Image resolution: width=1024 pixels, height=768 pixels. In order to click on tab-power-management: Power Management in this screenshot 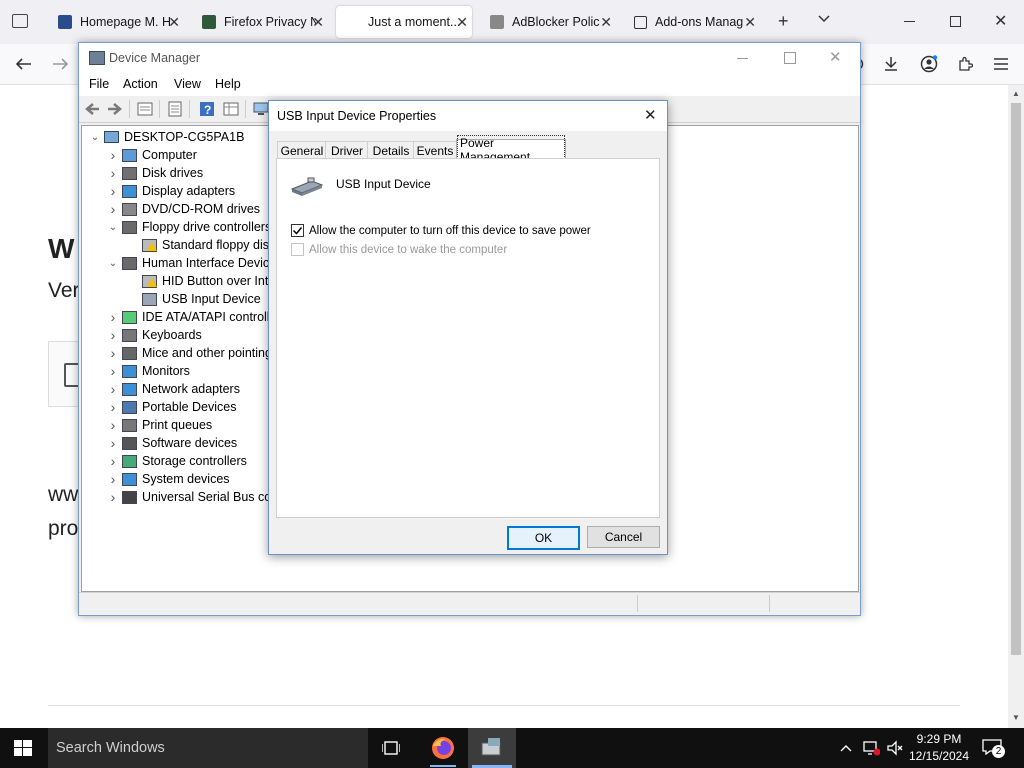, I will do `click(511, 149)`.